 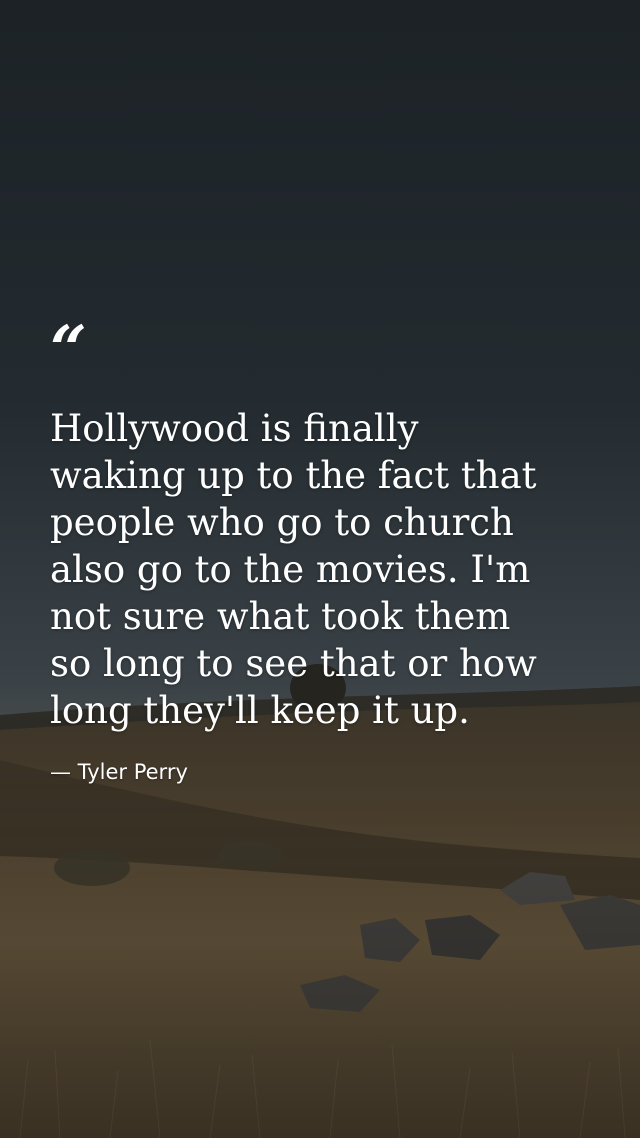 What do you see at coordinates (119, 772) in the screenshot?
I see `quote-author: — Tyler Perry` at bounding box center [119, 772].